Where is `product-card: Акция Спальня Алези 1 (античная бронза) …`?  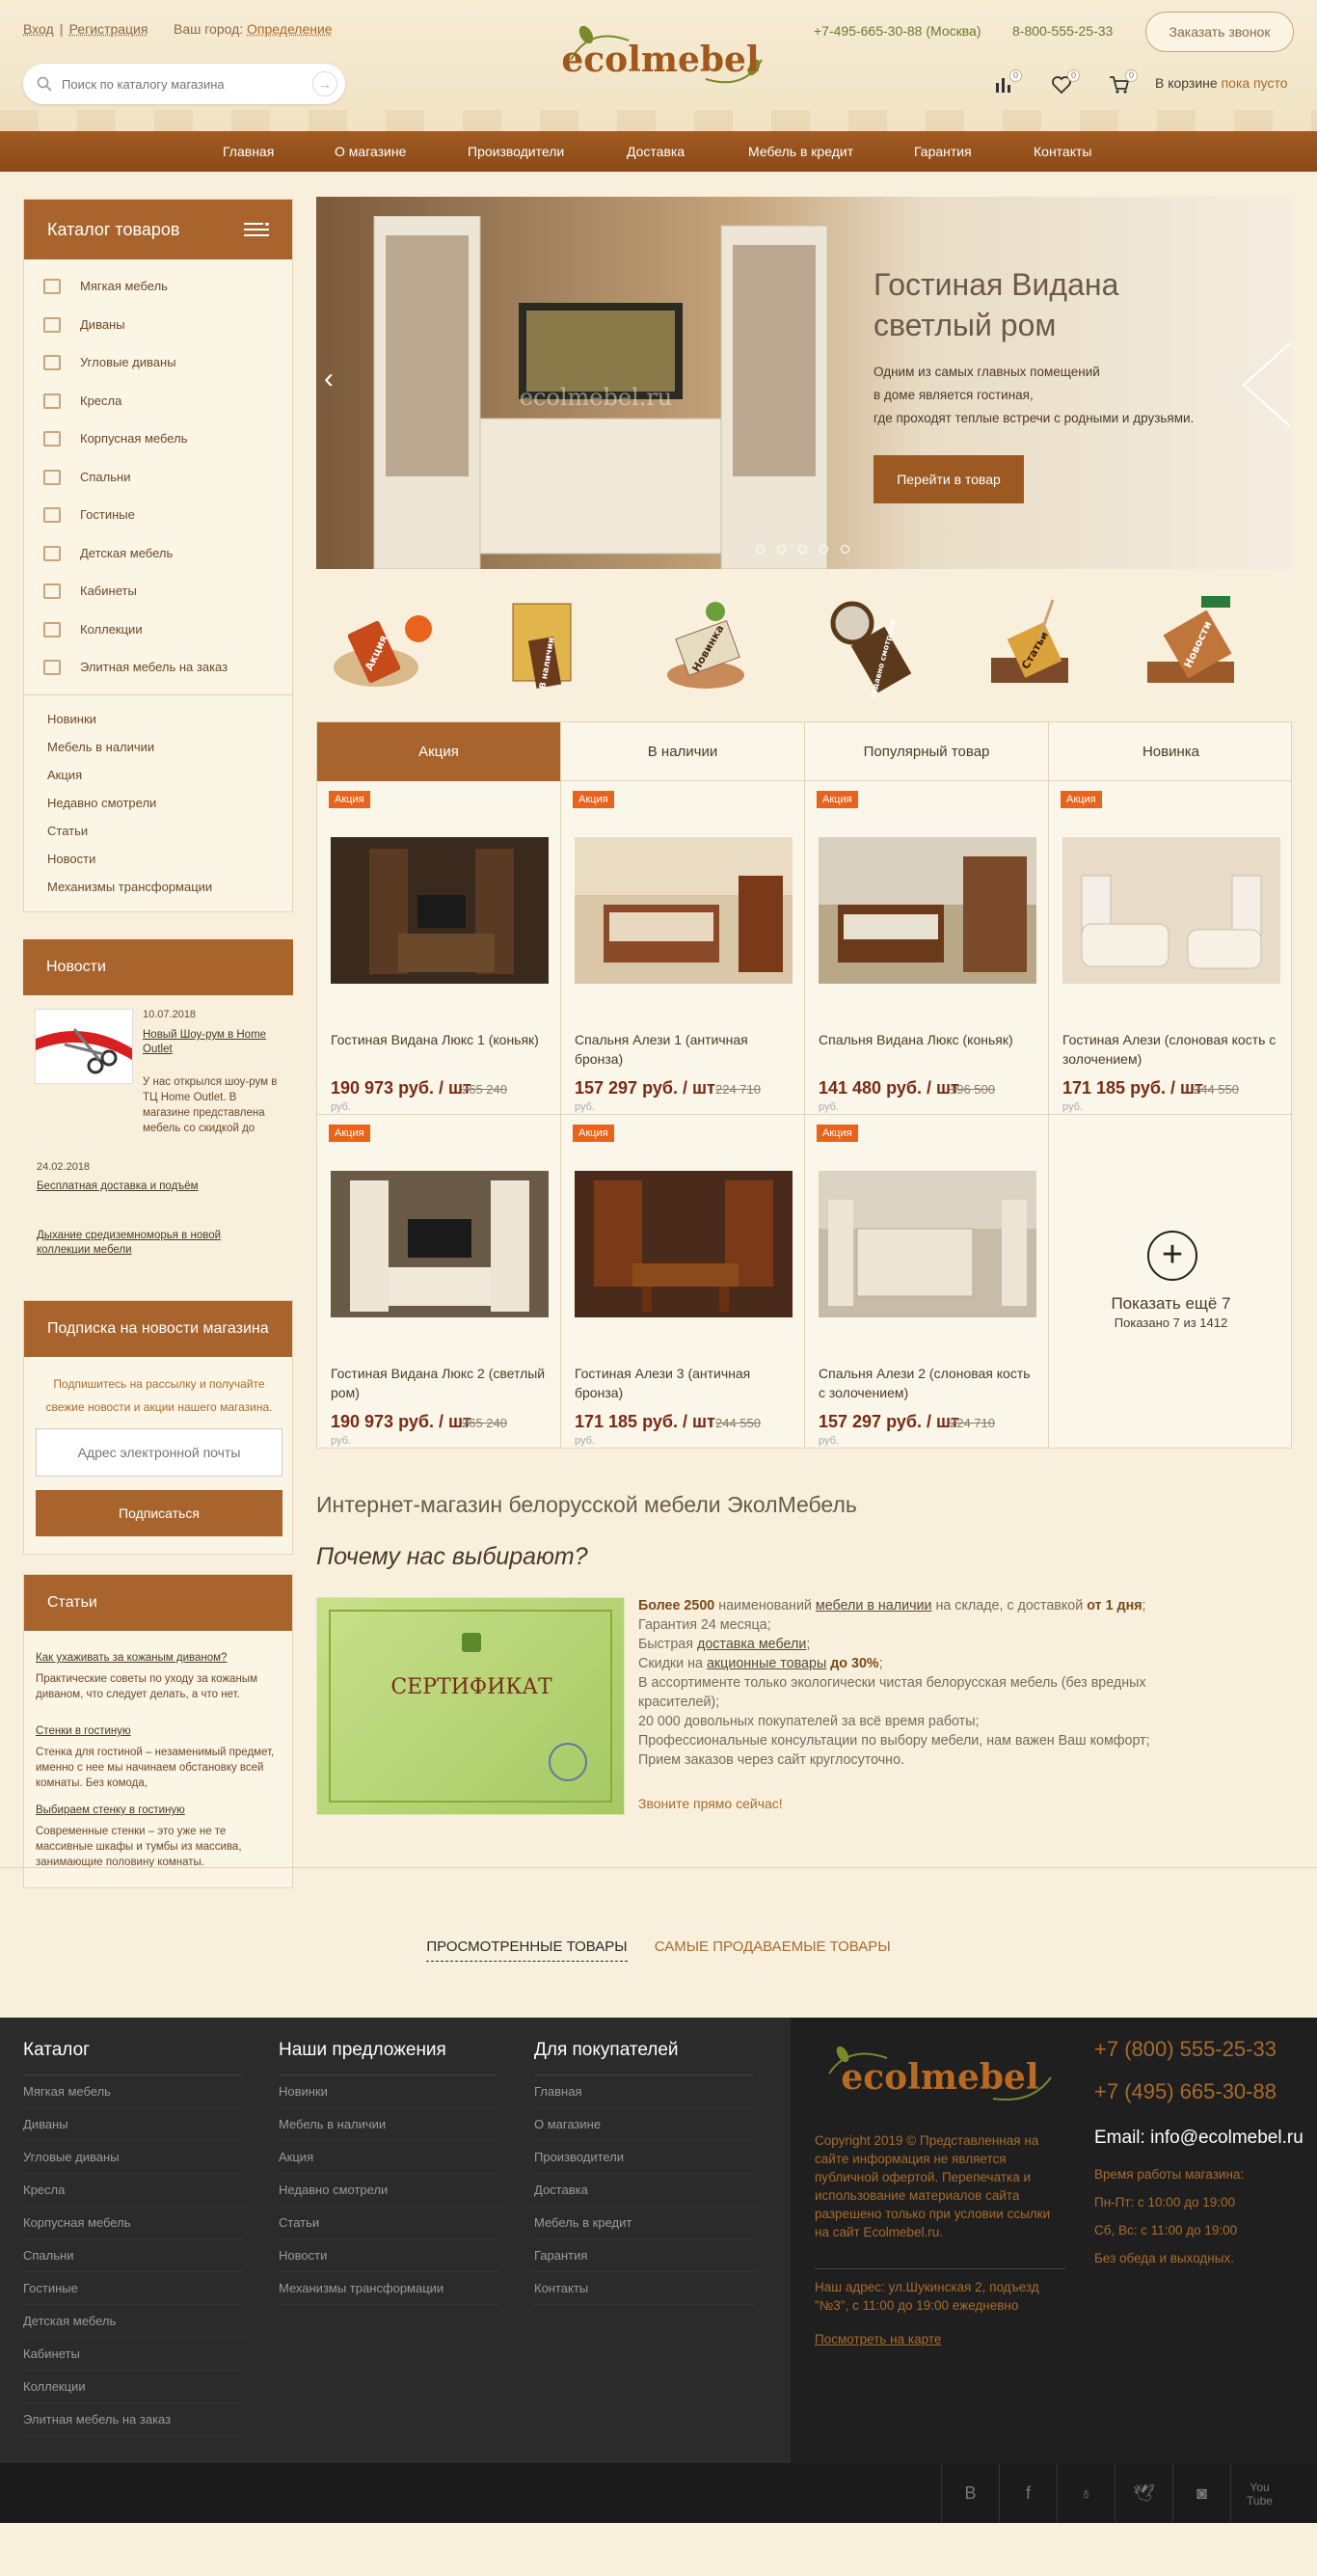 product-card: Акция Спальня Алези 1 (античная бронза) … is located at coordinates (683, 948).